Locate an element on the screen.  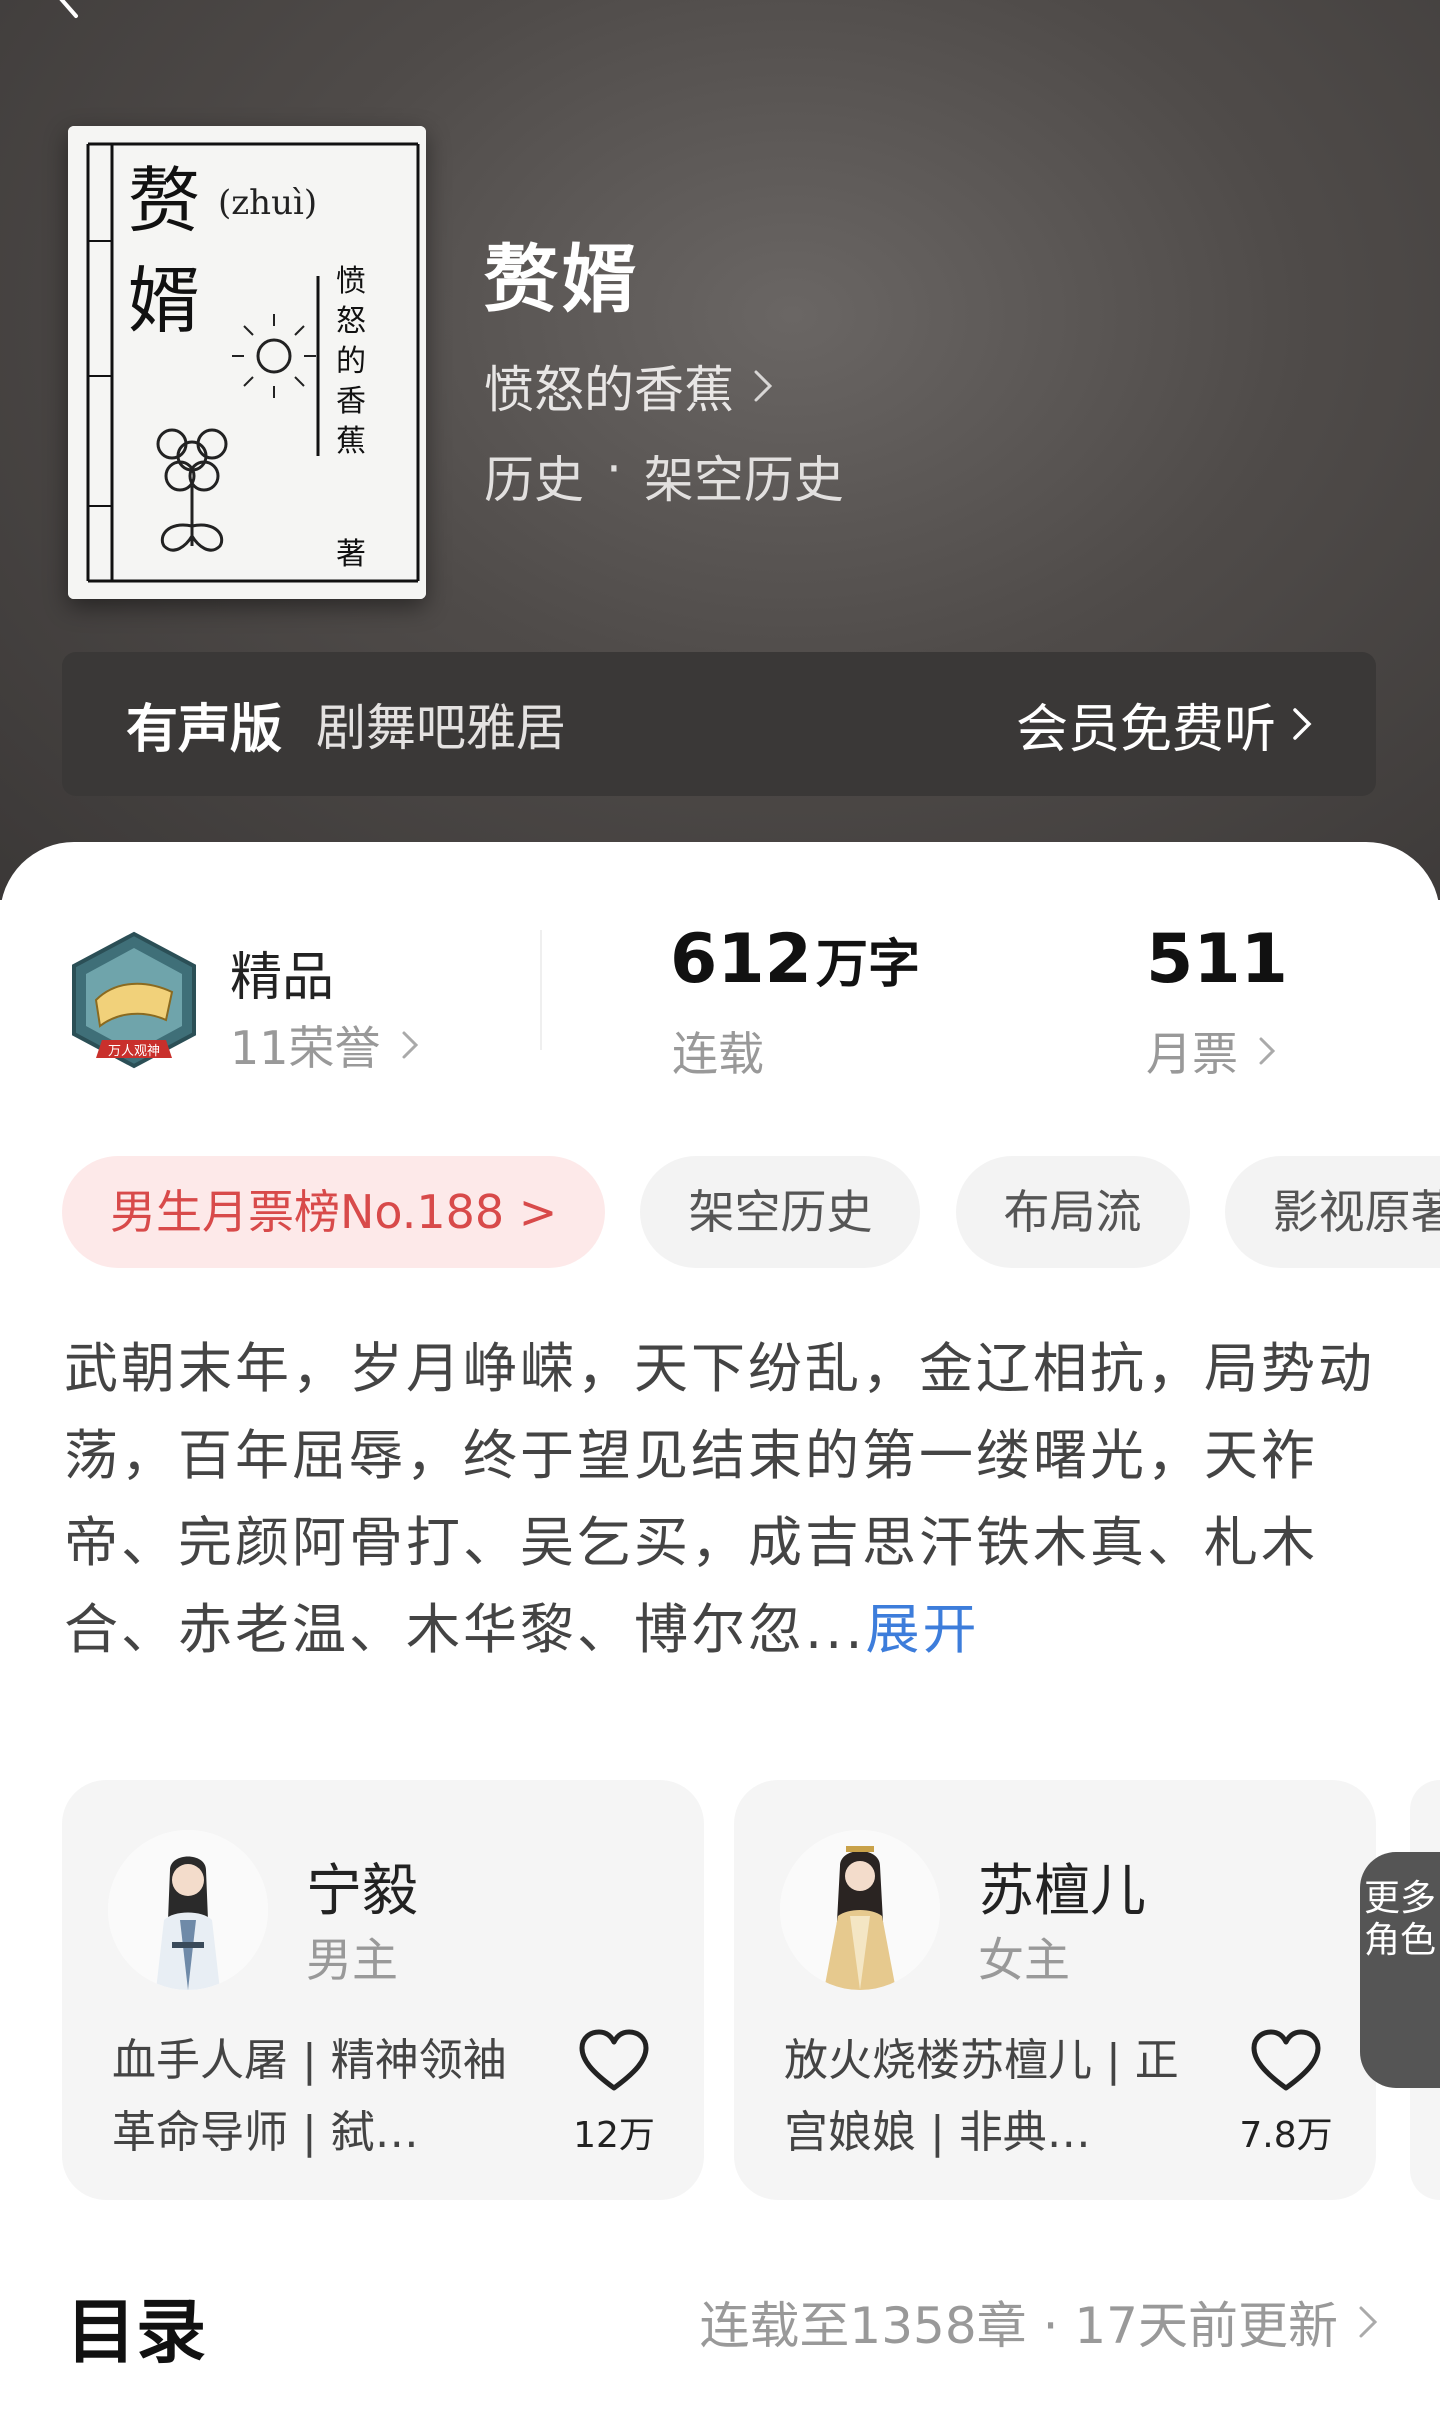
like-count: 12万 is located at coordinates (614, 2135).